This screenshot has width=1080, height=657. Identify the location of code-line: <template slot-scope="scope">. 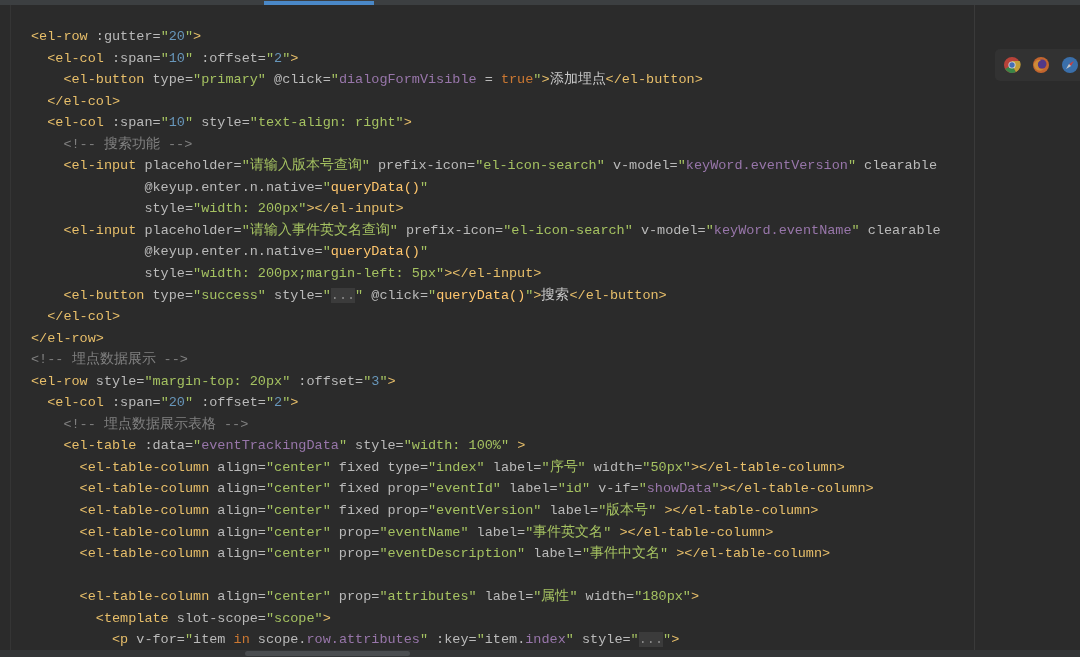
(212, 618).